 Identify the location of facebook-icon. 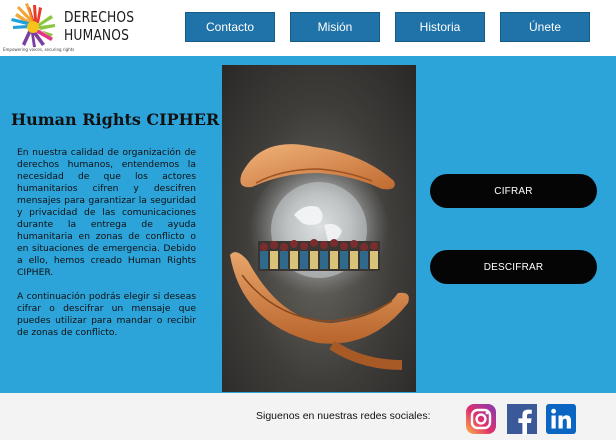
(522, 419).